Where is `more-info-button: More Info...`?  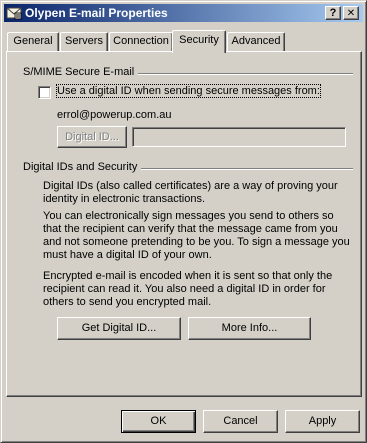 more-info-button: More Info... is located at coordinates (249, 328).